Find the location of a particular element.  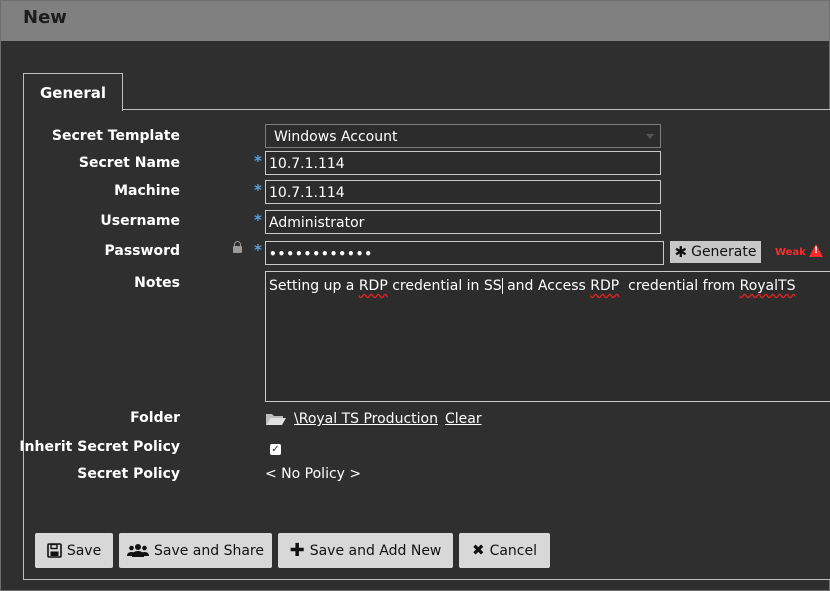

asterisk-icon: ✱ is located at coordinates (681, 251).